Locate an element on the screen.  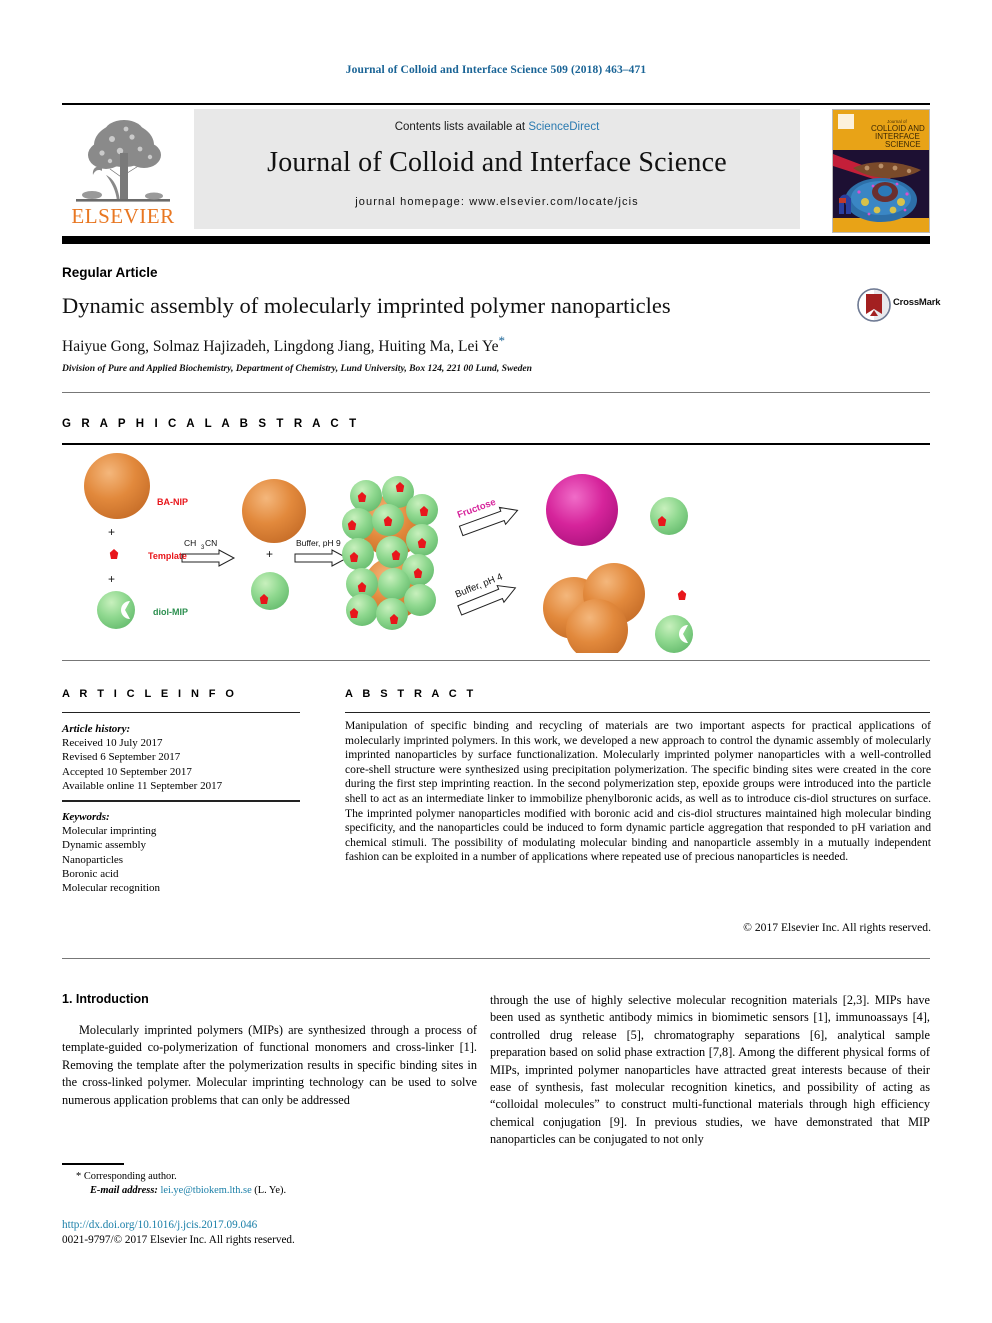
article-type: Regular Article is located at coordinates (110, 272).